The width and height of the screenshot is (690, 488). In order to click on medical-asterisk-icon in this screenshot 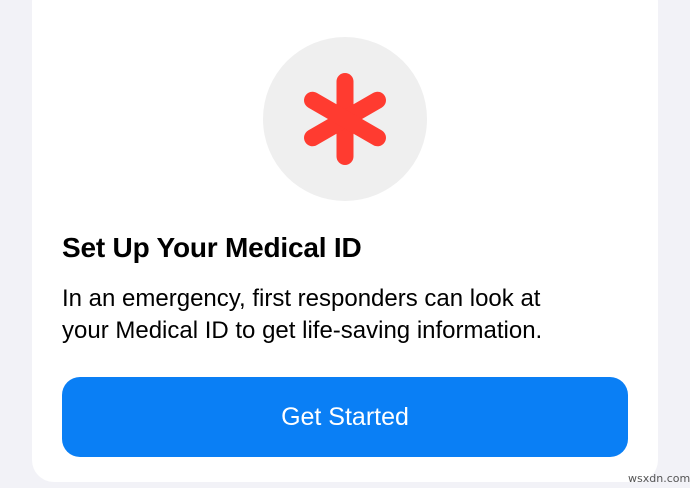, I will do `click(345, 119)`.